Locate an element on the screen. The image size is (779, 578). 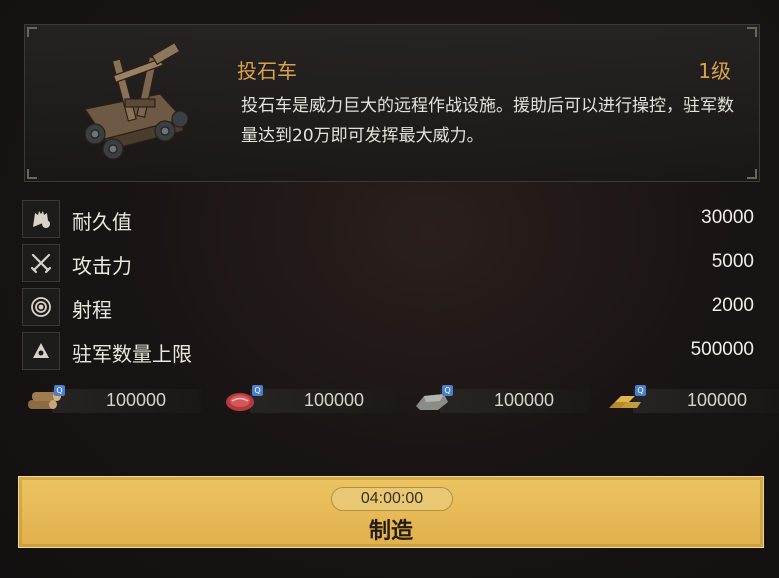
garrison-icon is located at coordinates (41, 351).